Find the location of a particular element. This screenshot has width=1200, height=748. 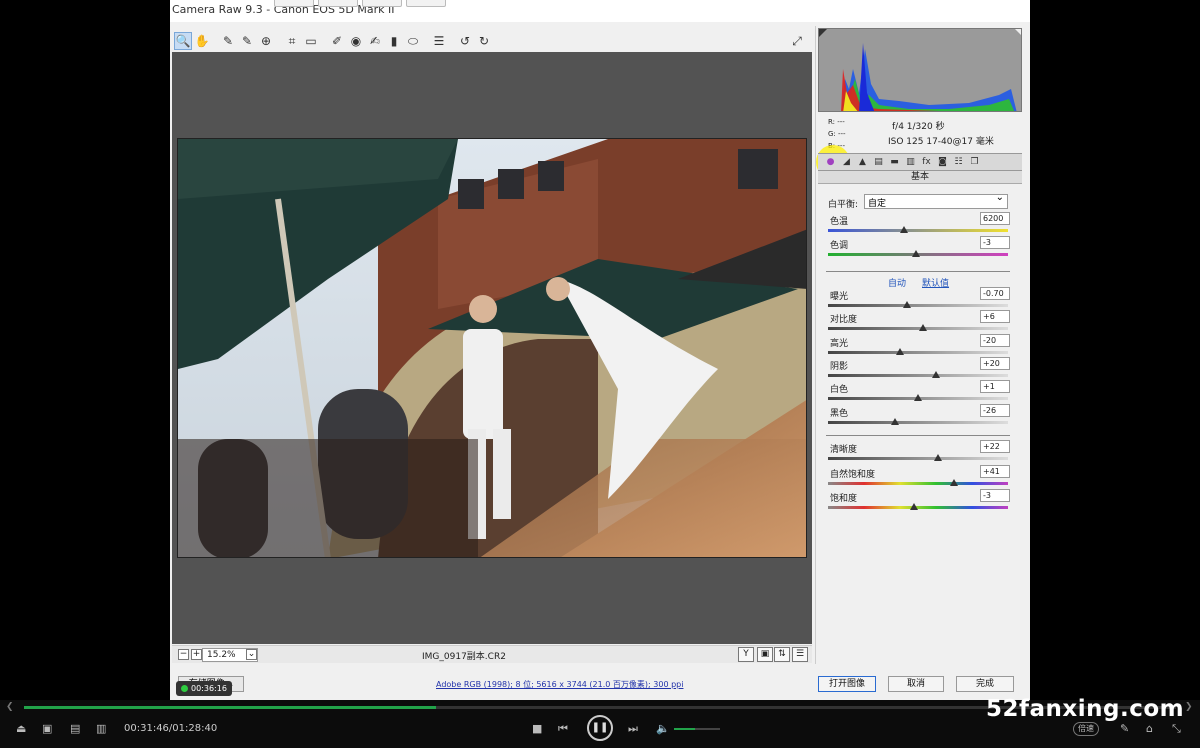

status-bar: − + 15.2% ⌄ IMG_0917副本.CR2 Y ▣ ⇅ ☰ is located at coordinates (492, 654).